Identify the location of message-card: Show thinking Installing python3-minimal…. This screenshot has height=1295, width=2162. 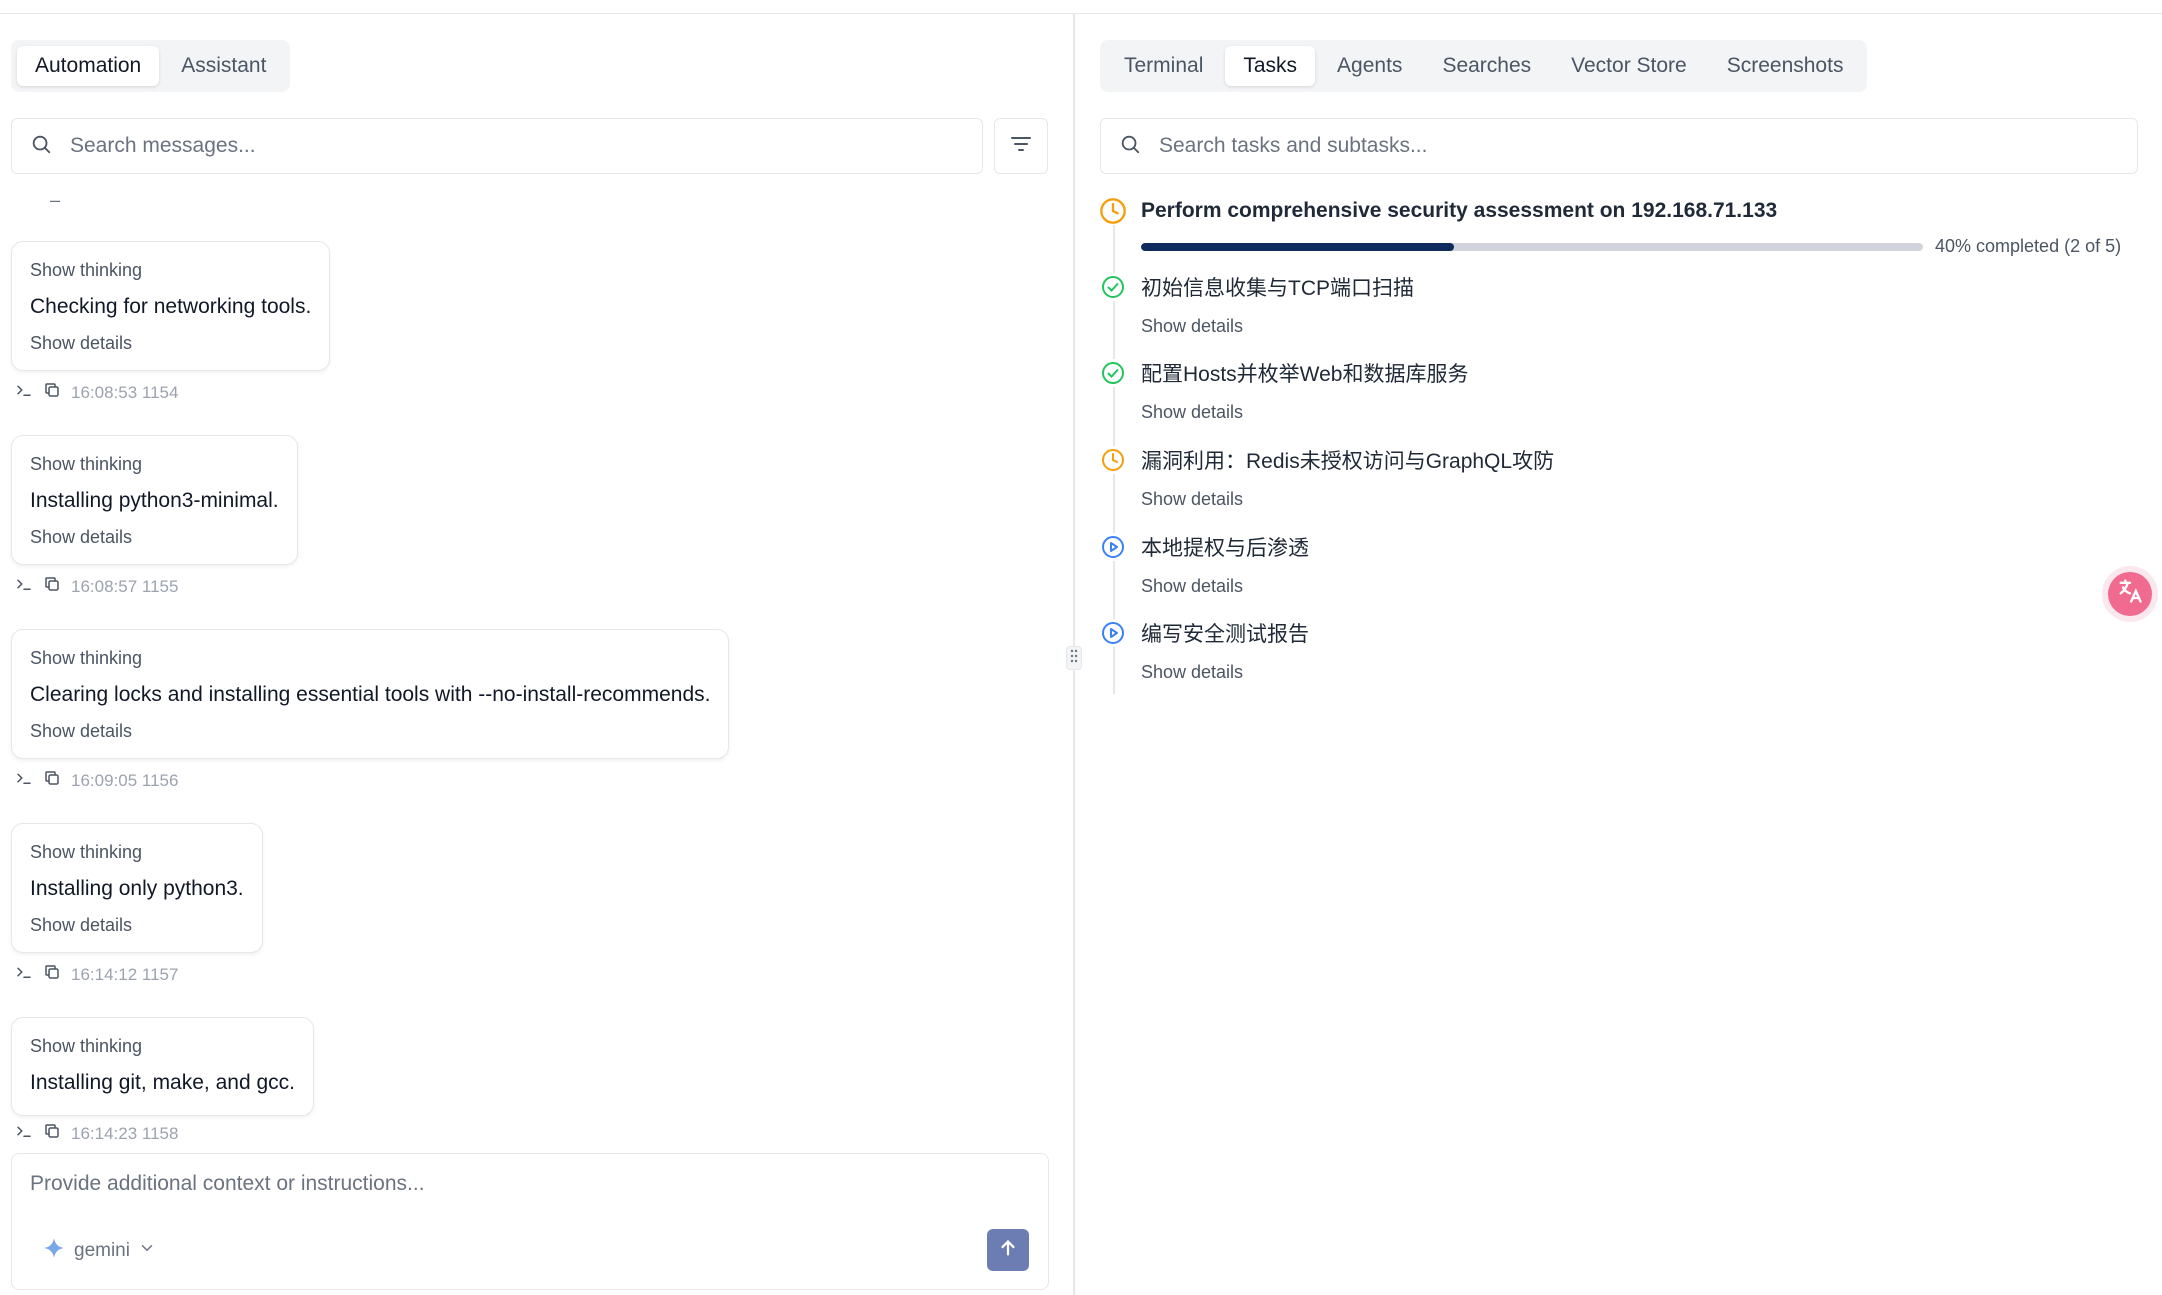
(154, 500).